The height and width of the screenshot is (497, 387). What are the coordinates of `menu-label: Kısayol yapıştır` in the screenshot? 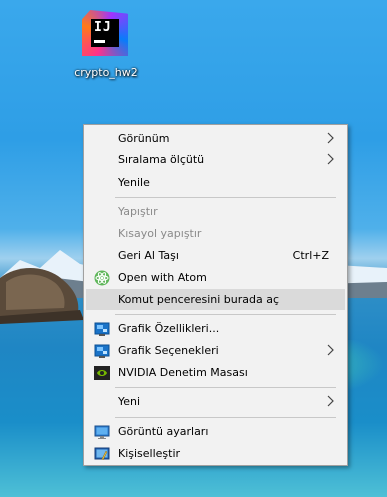 It's located at (160, 233).